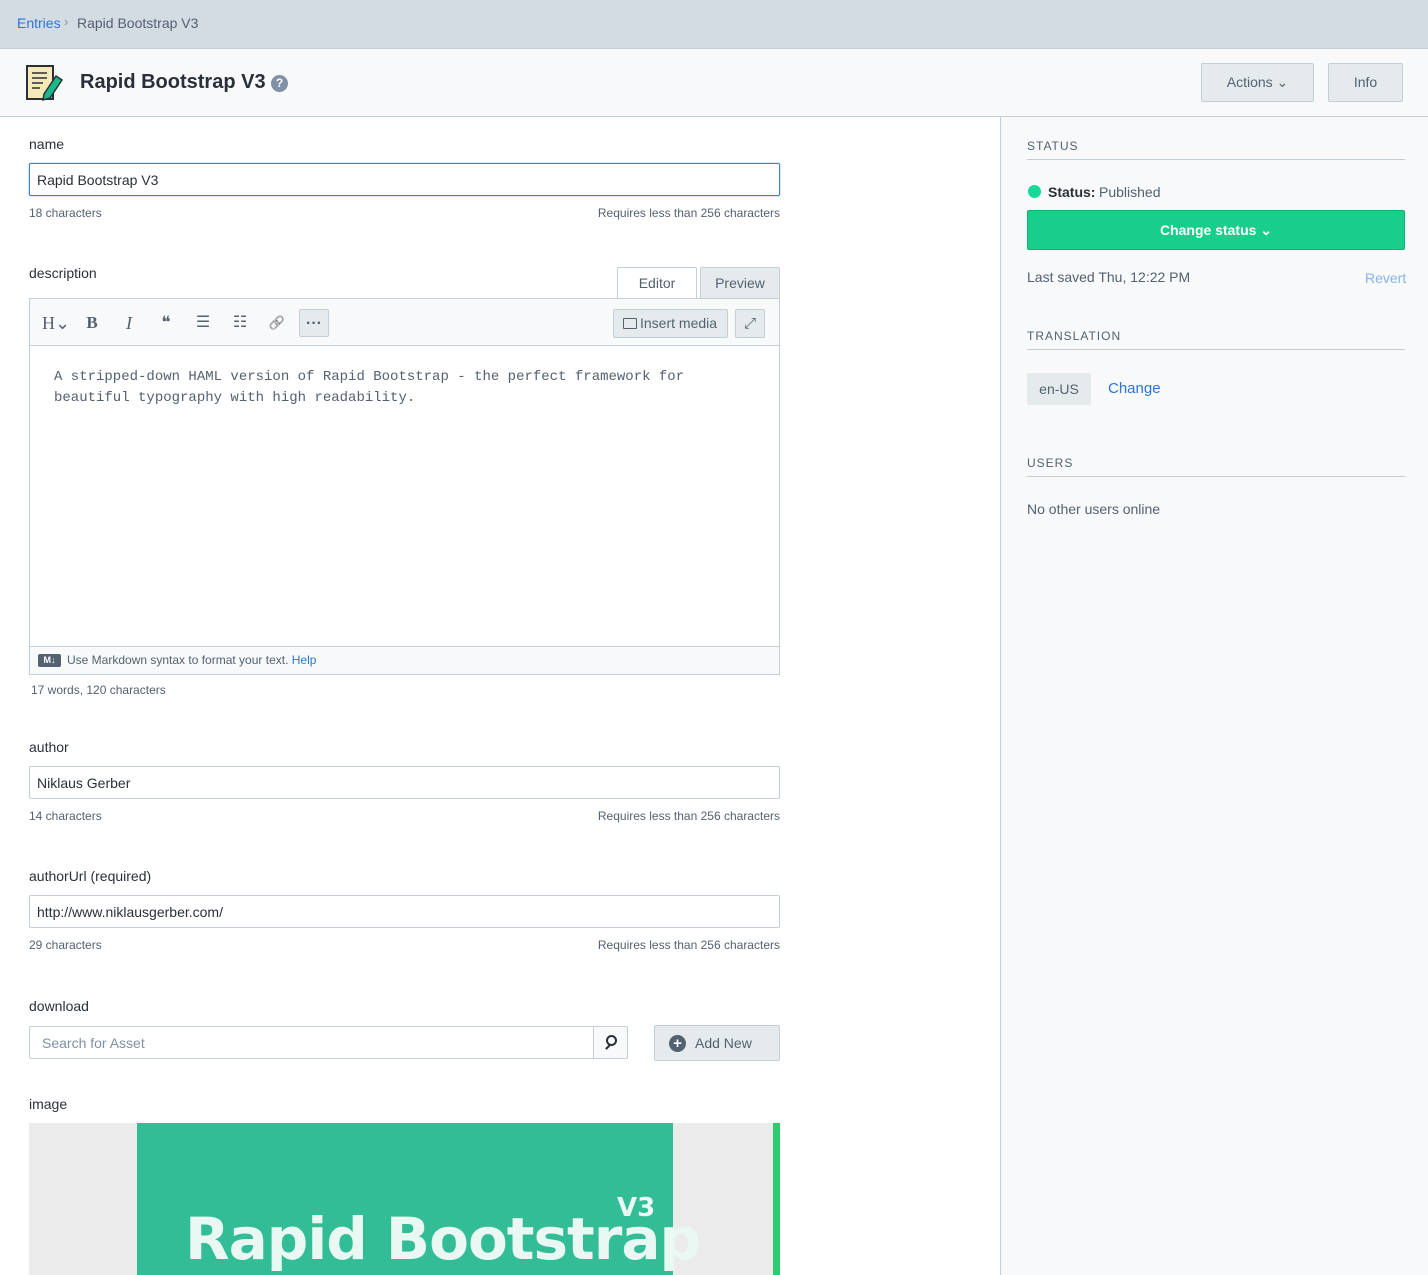  What do you see at coordinates (49, 660) in the screenshot?
I see `markdown-icon: M↓` at bounding box center [49, 660].